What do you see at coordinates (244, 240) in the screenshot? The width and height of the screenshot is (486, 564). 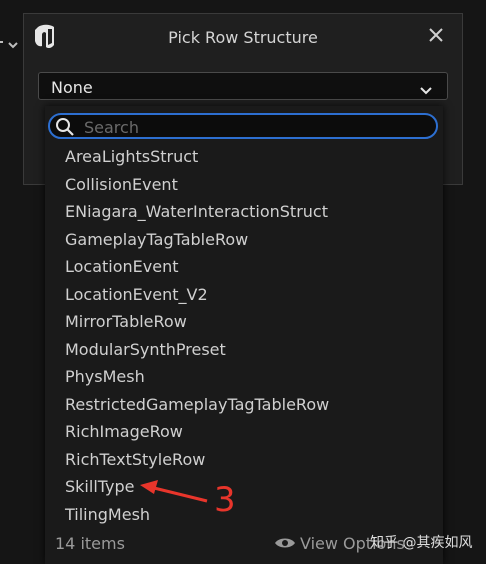 I see `list-item: GameplayTagTableRow` at bounding box center [244, 240].